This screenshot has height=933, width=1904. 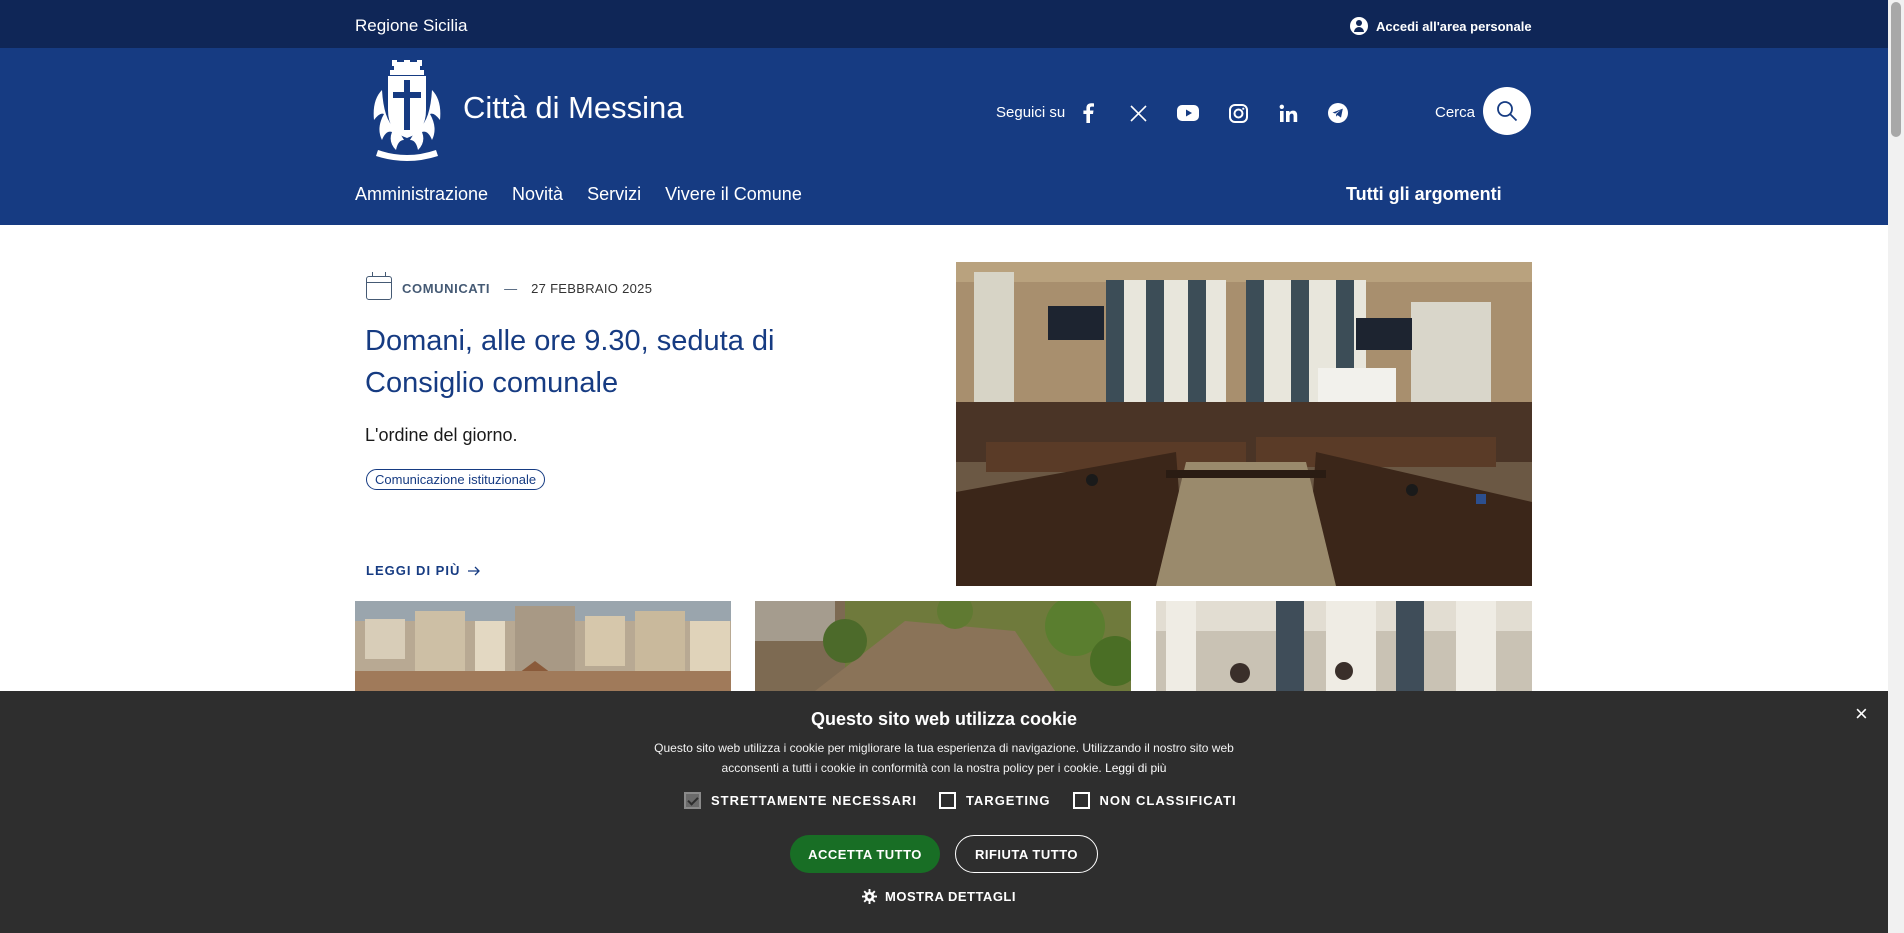 I want to click on arrow-right-icon, so click(x=474, y=570).